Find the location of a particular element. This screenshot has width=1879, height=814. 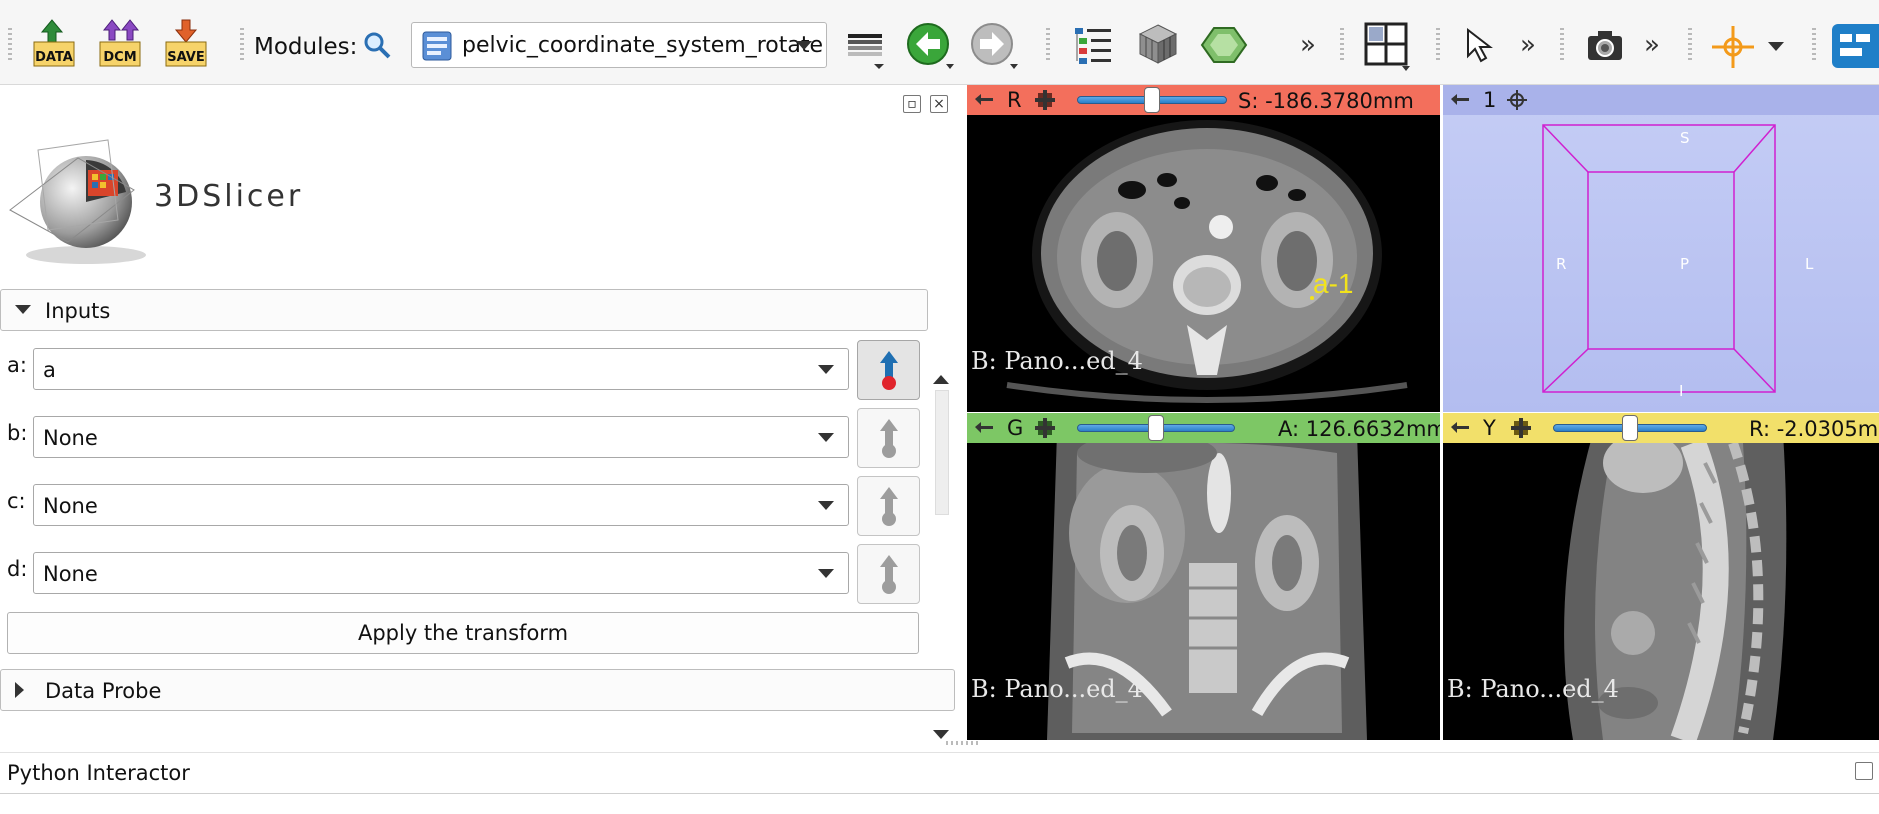

scroll-down-icon is located at coordinates (941, 734).